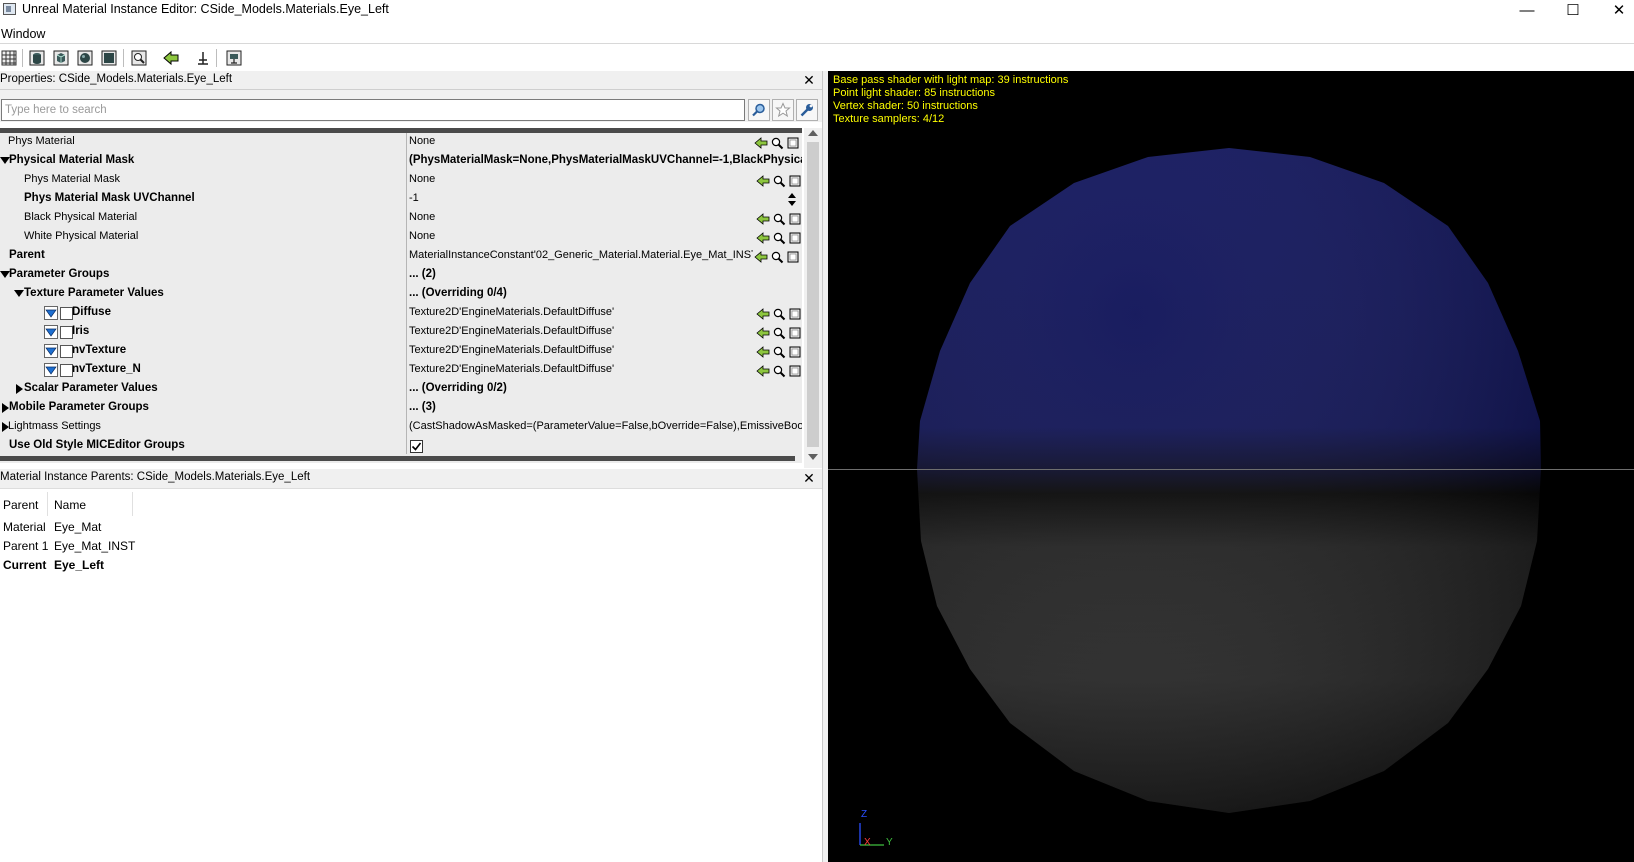  Describe the element at coordinates (813, 294) in the screenshot. I see `scrollbar-thumb` at that location.